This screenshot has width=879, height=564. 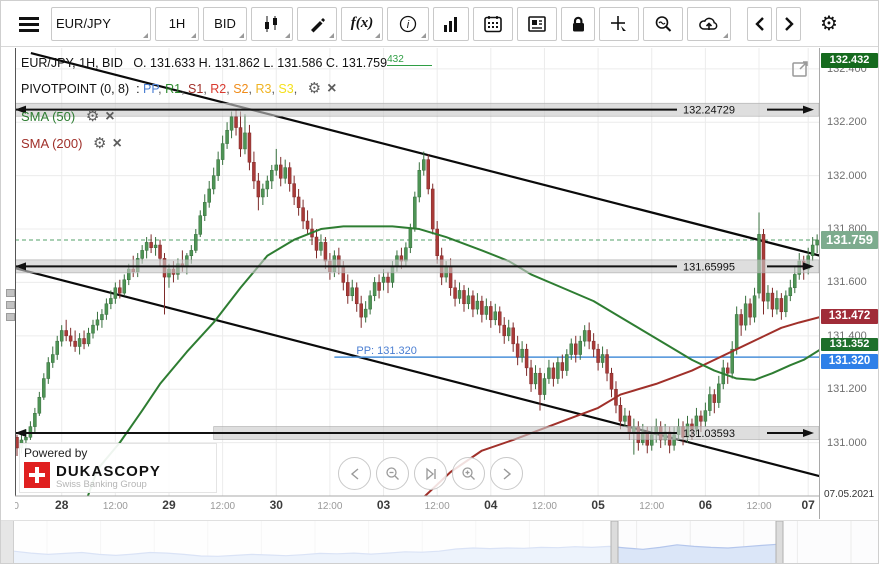 I want to click on pivot-level-s2: S2, so click(x=244, y=89).